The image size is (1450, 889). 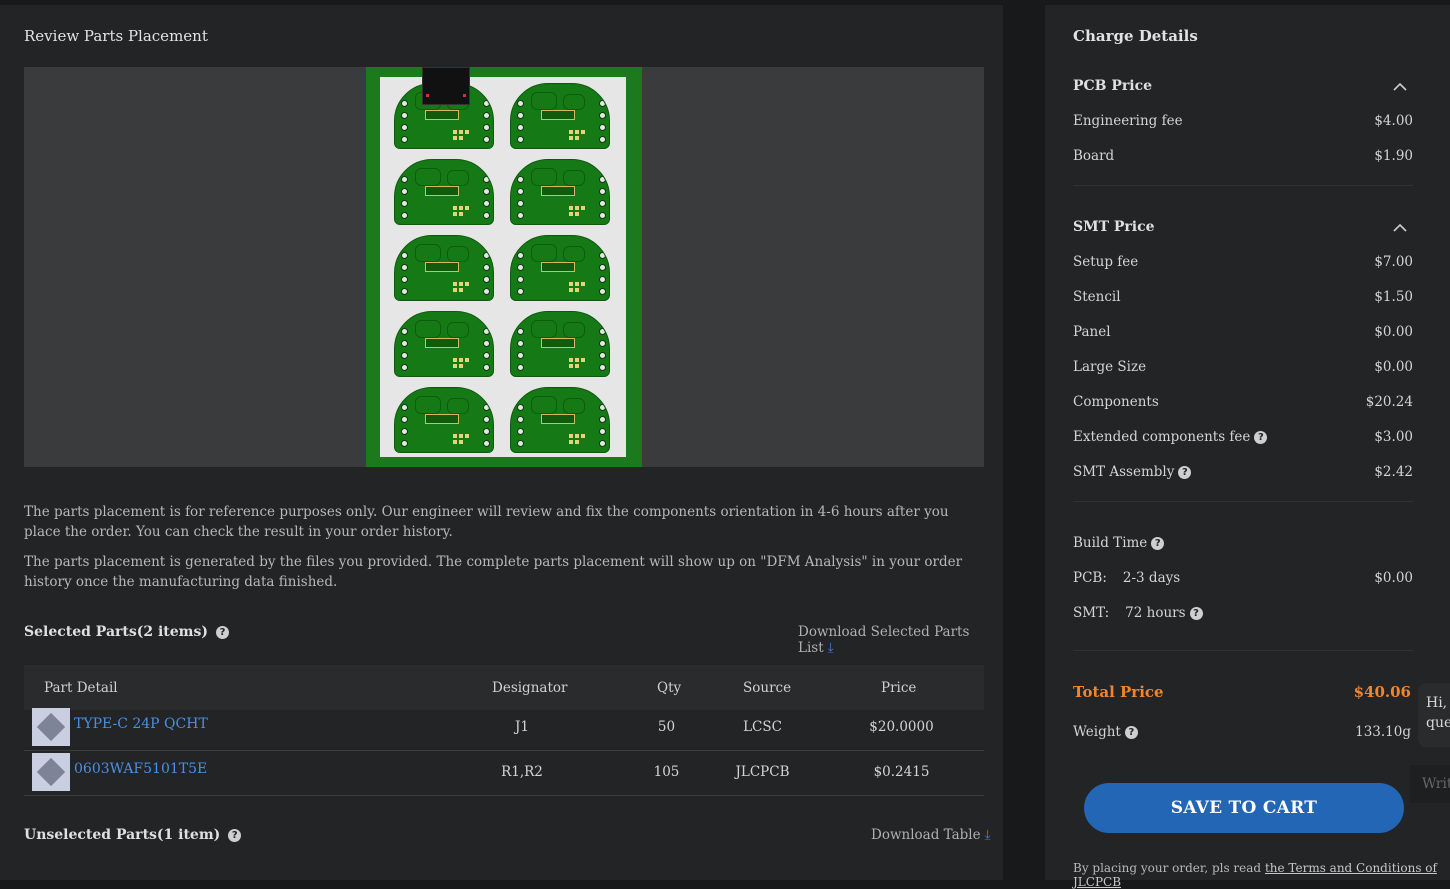 I want to click on weight-label: Weight, so click(x=1097, y=732).